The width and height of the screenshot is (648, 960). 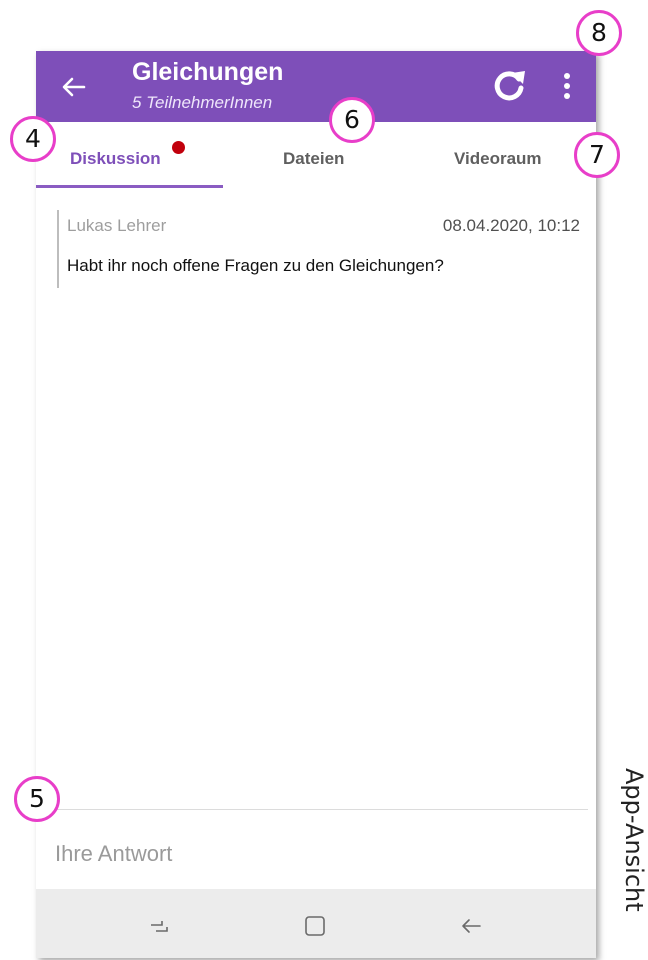 I want to click on callout-7: 7, so click(x=597, y=155).